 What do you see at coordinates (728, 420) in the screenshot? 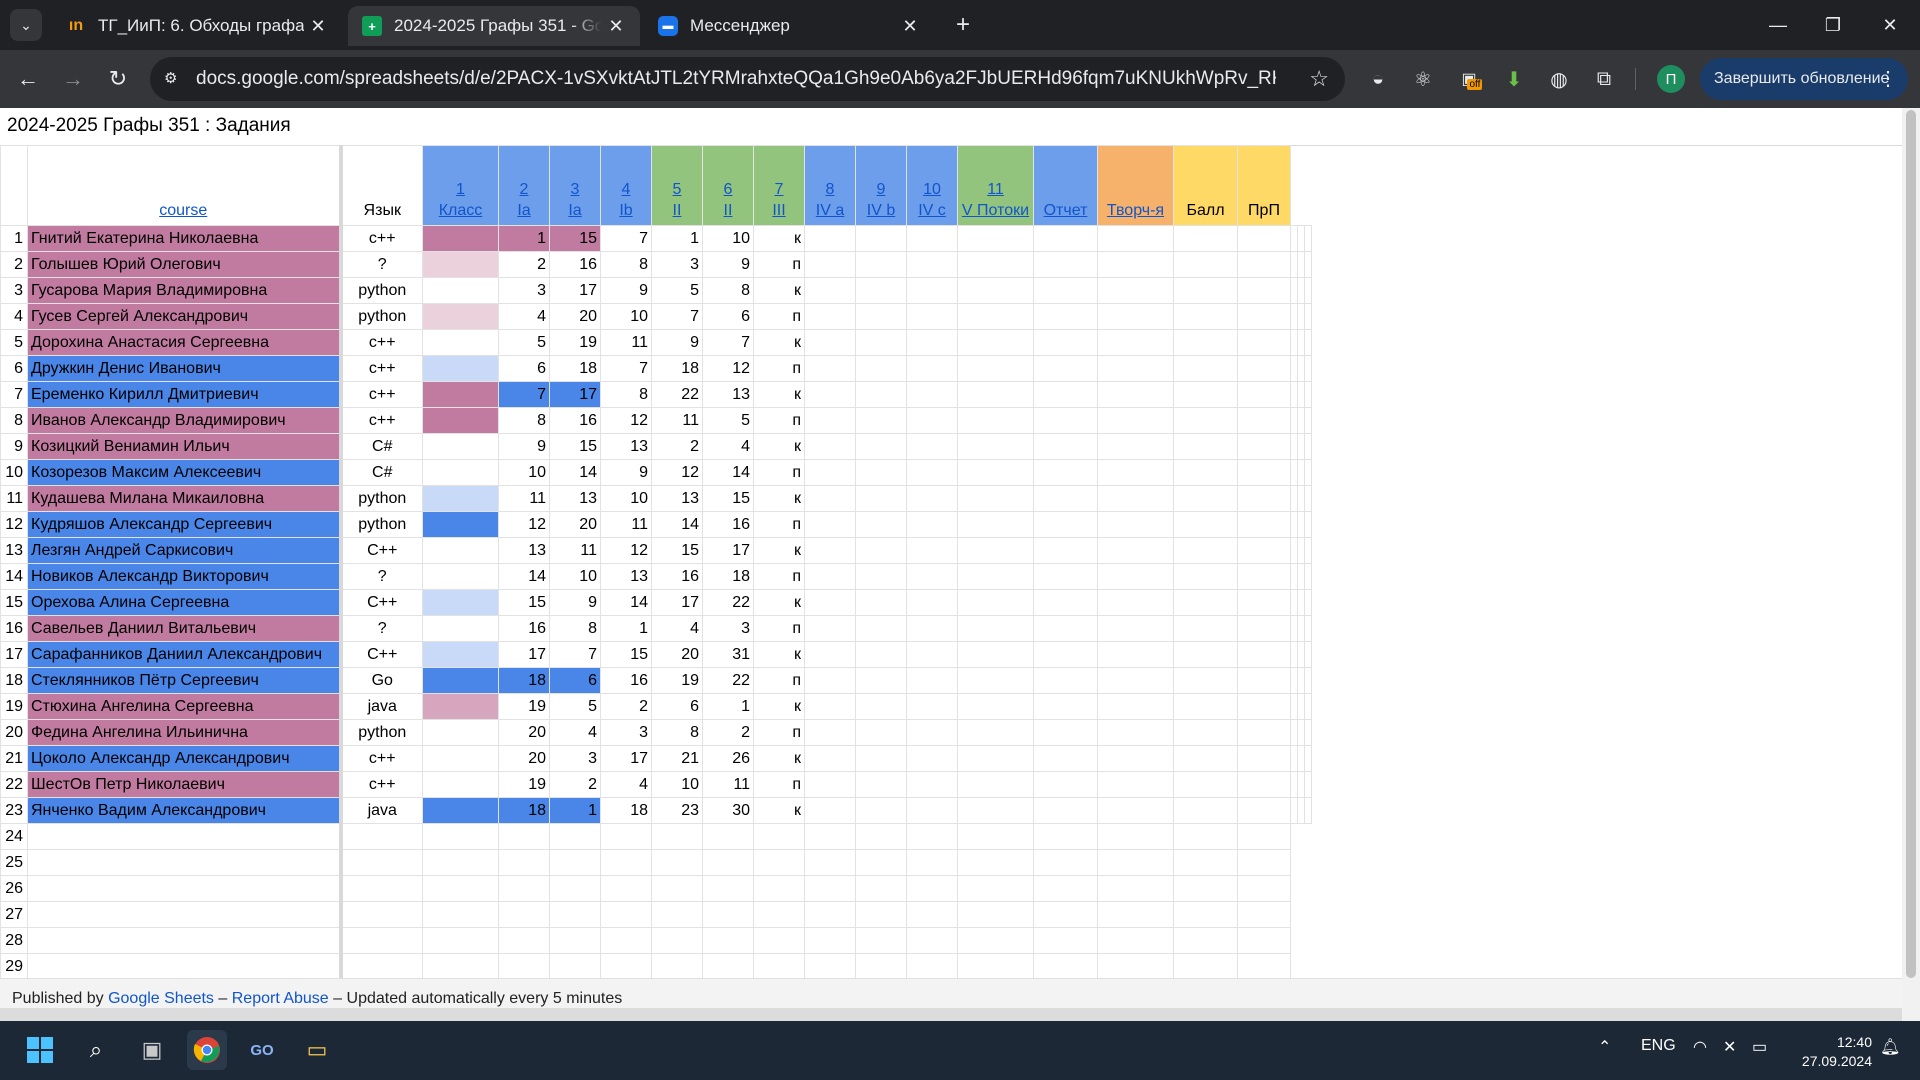
I see `cell-col-6: 5` at bounding box center [728, 420].